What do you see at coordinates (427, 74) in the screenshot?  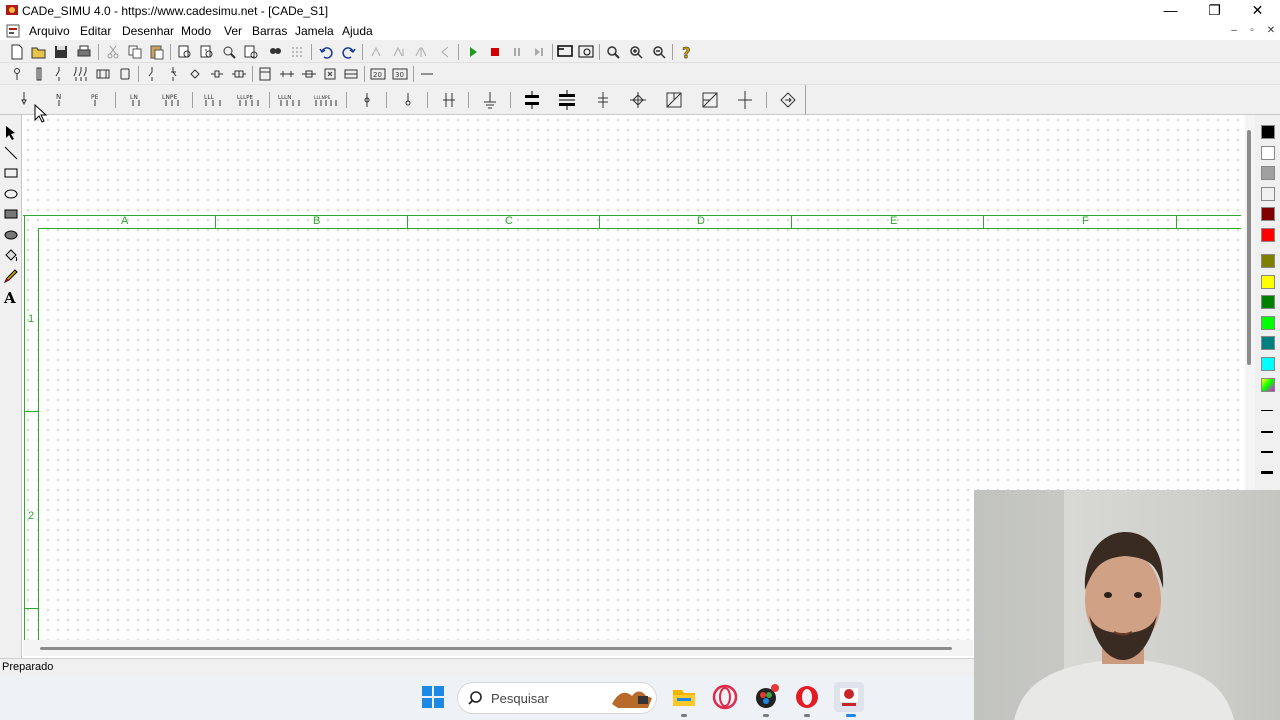 I see `line-icon` at bounding box center [427, 74].